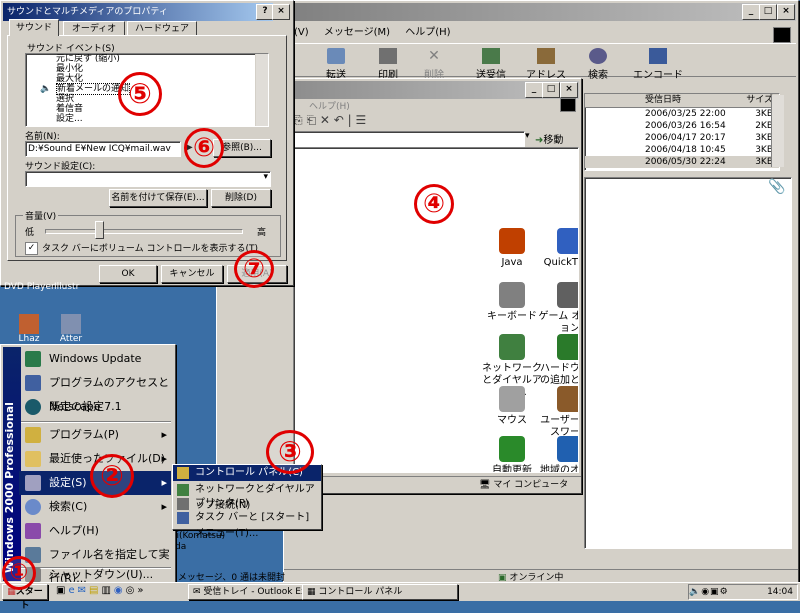  Describe the element at coordinates (141, 248) in the screenshot. I see `taskbar-volume-checkbox: ✓ タスク バーにボリューム コントロールを表示する(T)` at that location.